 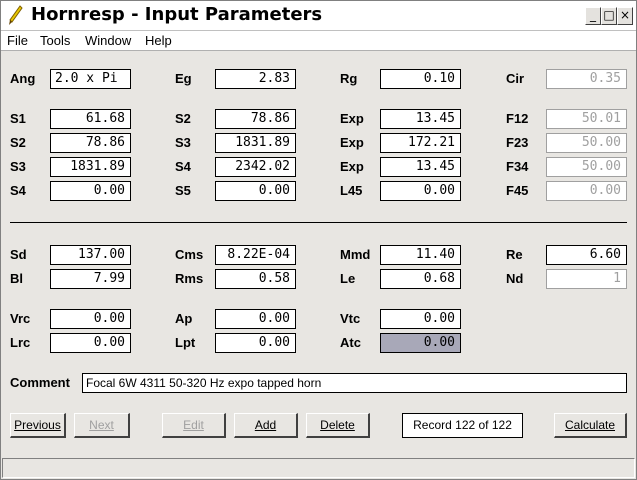 What do you see at coordinates (17, 40) in the screenshot?
I see `menu-file: File` at bounding box center [17, 40].